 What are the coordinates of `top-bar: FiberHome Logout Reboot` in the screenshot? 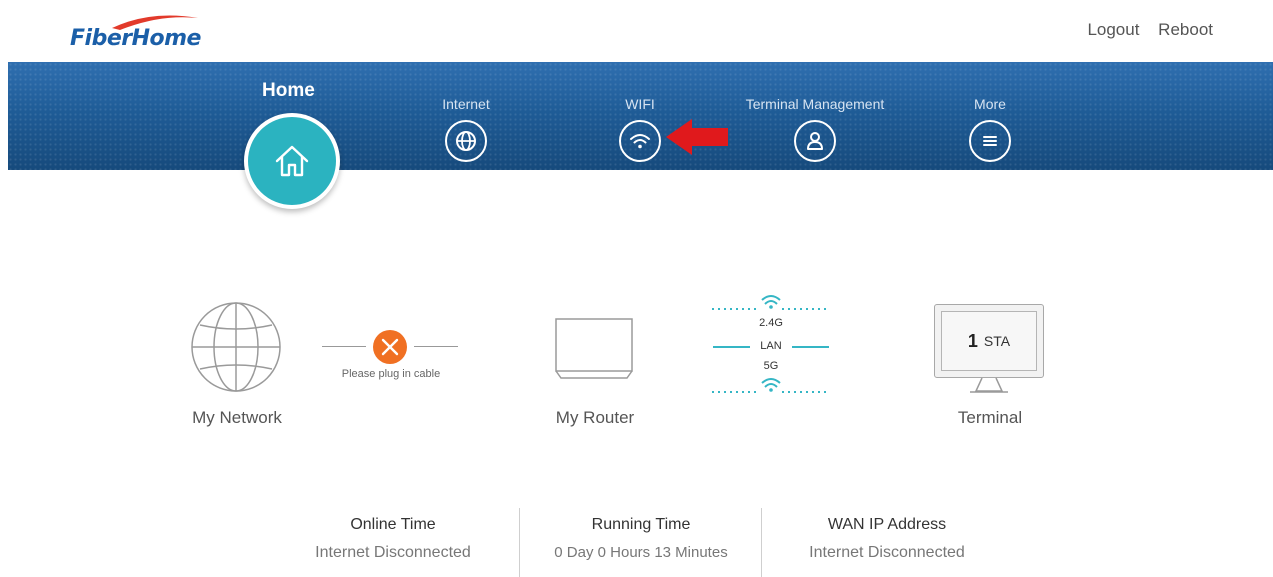 It's located at (636, 31).